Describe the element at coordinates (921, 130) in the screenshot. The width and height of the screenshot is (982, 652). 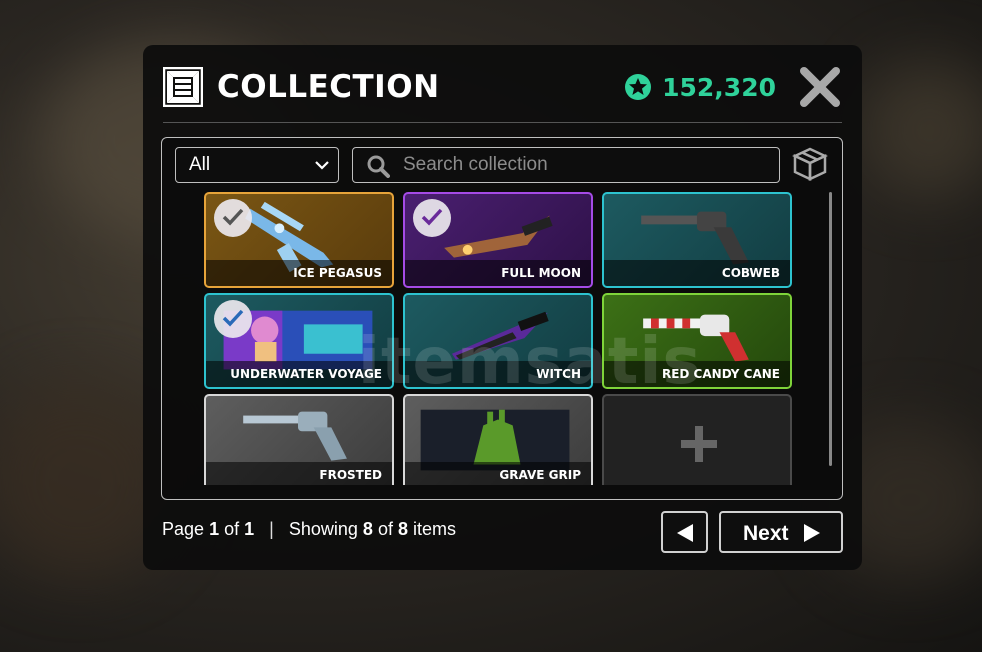
I see `background-blur` at that location.